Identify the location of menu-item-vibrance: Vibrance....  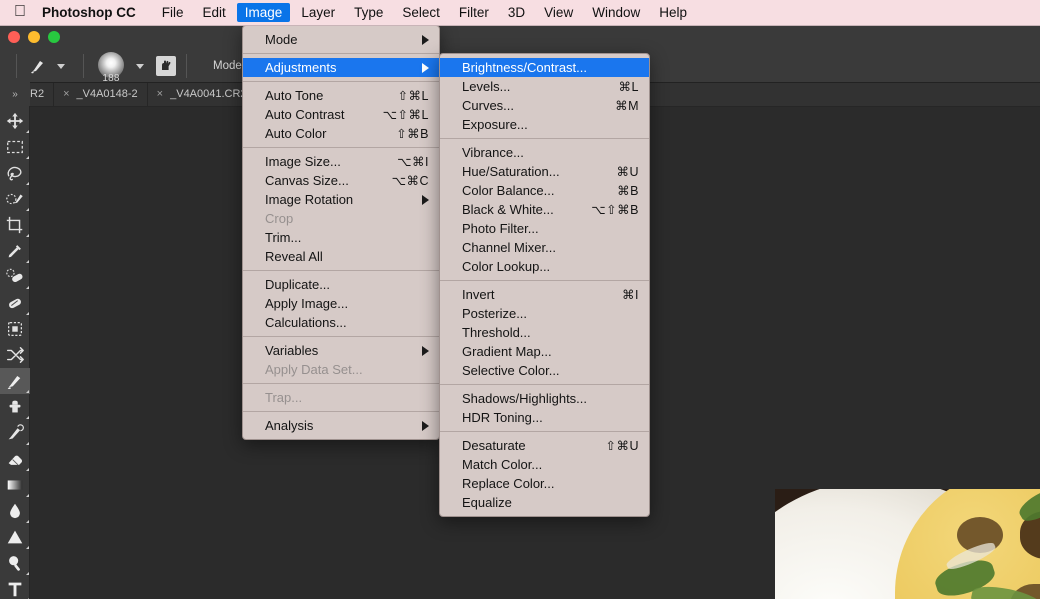
(544, 152).